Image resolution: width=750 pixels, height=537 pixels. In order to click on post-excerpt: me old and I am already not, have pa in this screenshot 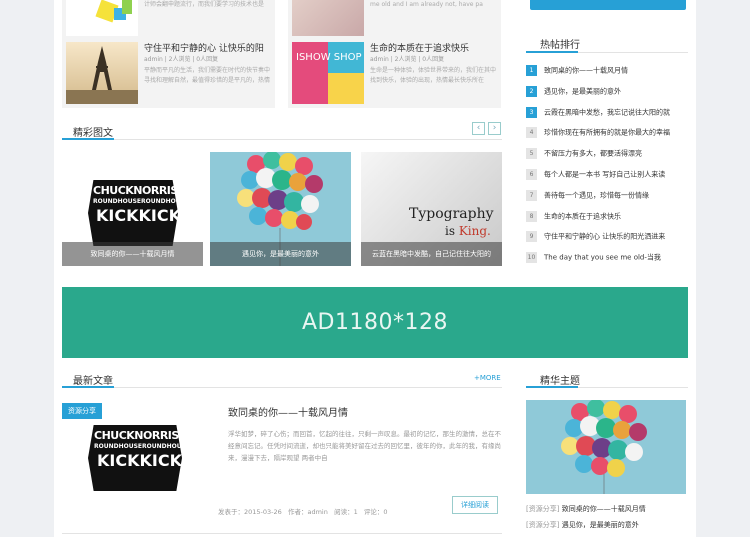, I will do `click(426, 4)`.